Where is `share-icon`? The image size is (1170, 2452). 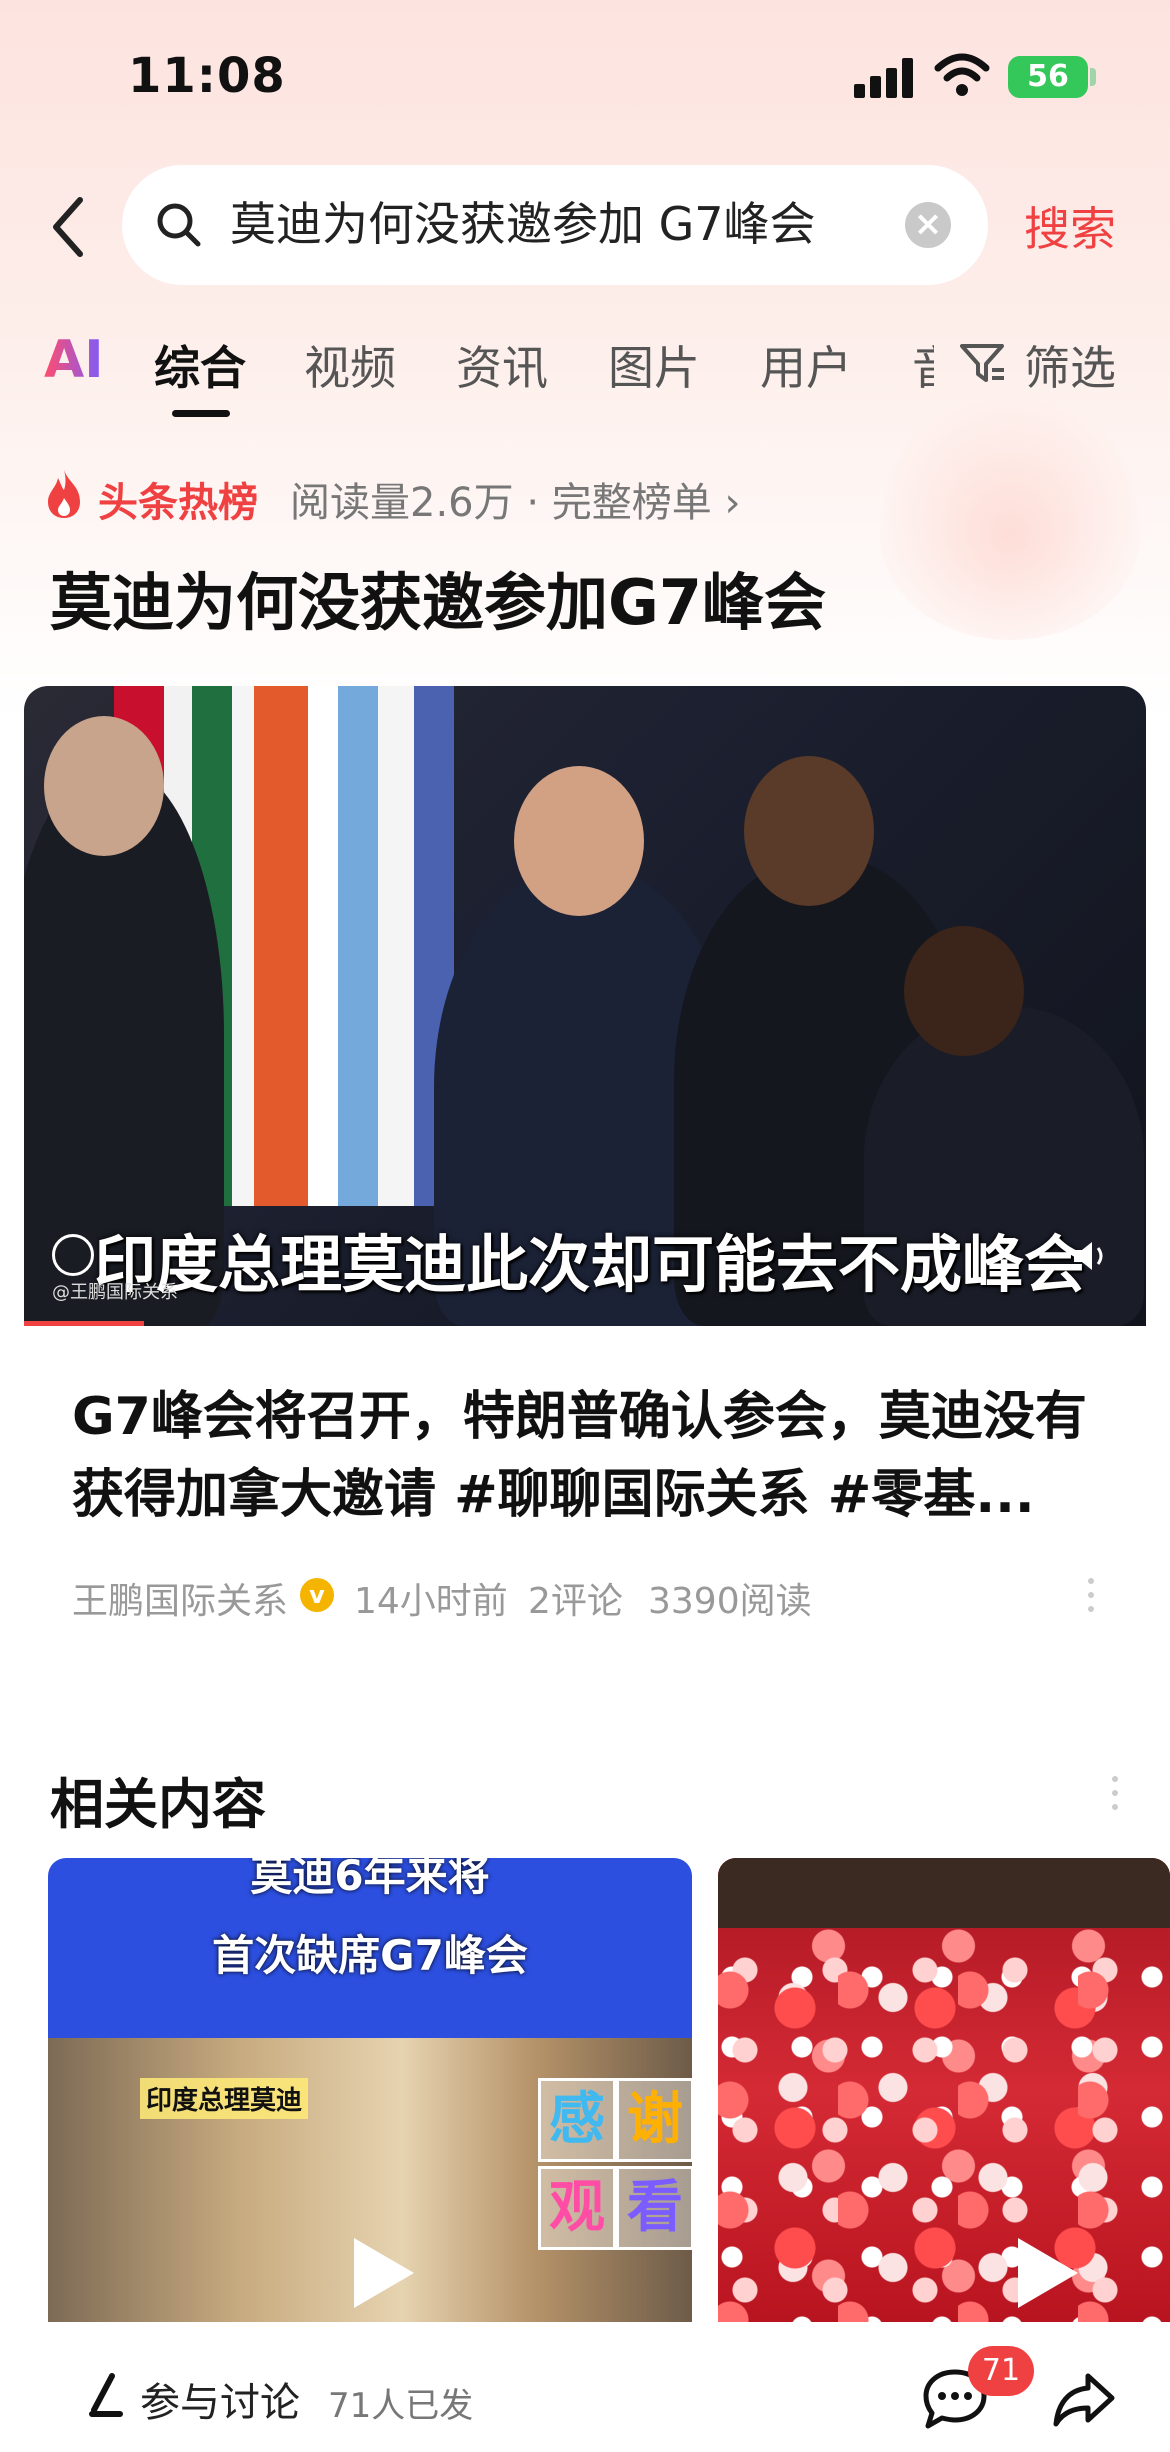
share-icon is located at coordinates (1084, 2398).